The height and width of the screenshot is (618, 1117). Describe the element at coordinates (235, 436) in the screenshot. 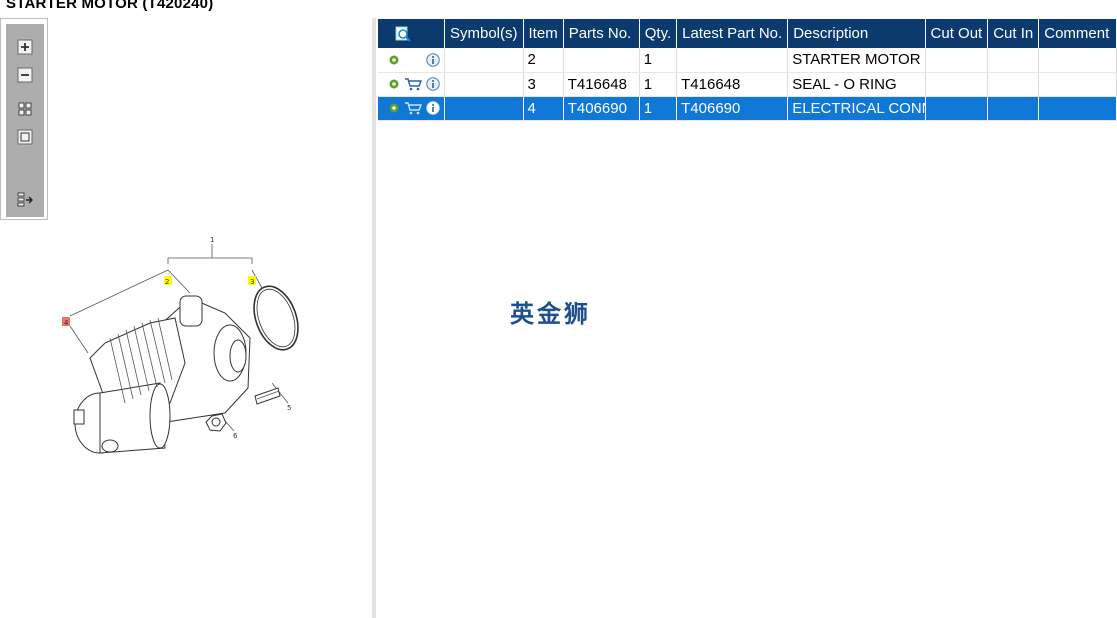

I see `callout-6: 6` at that location.